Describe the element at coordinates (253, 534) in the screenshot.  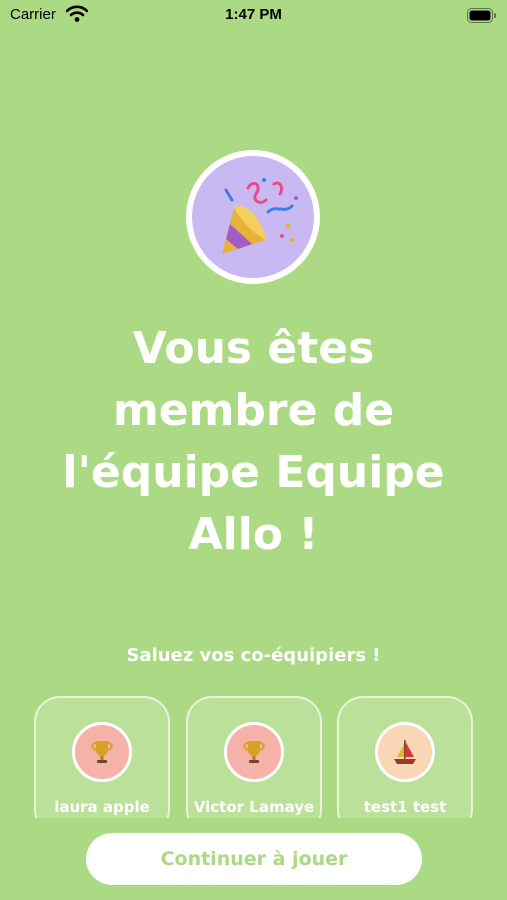
I see `title-line: Allo !` at that location.